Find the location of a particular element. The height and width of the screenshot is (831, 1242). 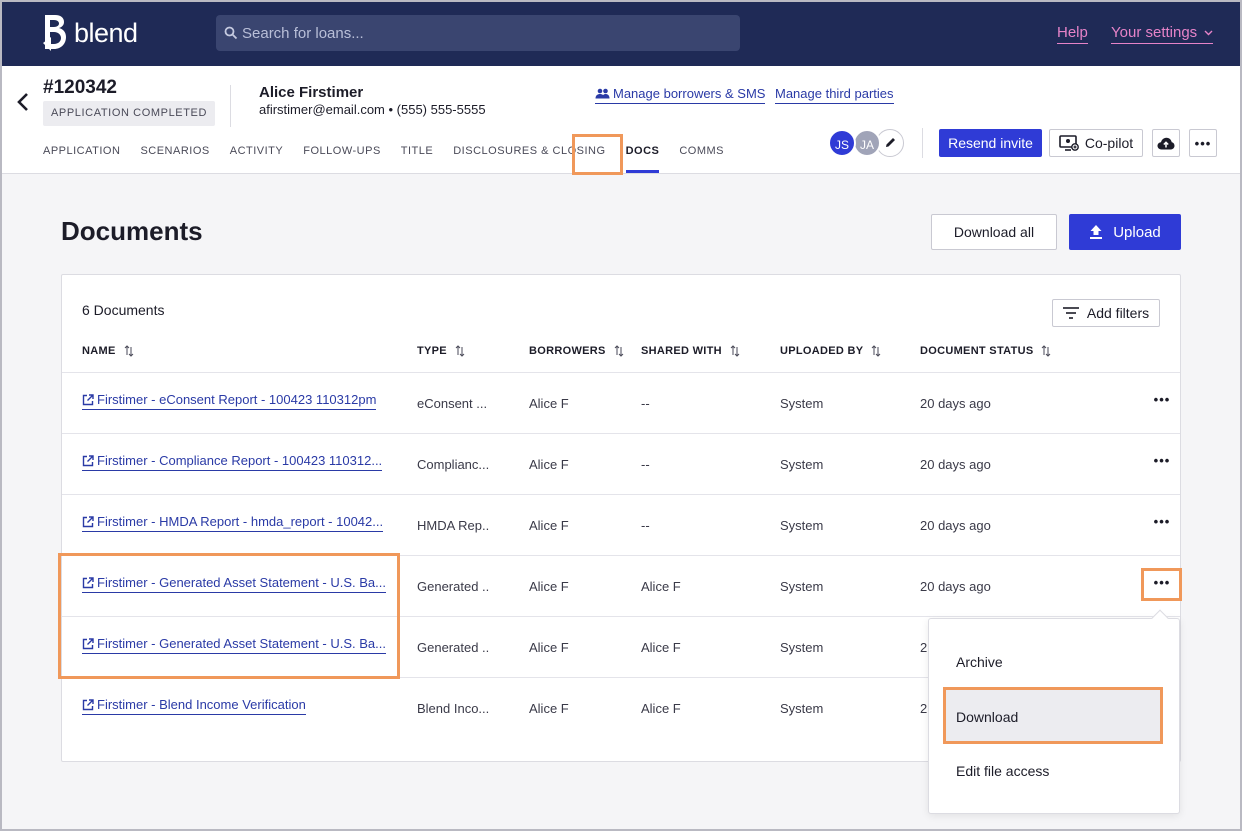

column-header-borrowers: BORROWERS is located at coordinates (576, 351).